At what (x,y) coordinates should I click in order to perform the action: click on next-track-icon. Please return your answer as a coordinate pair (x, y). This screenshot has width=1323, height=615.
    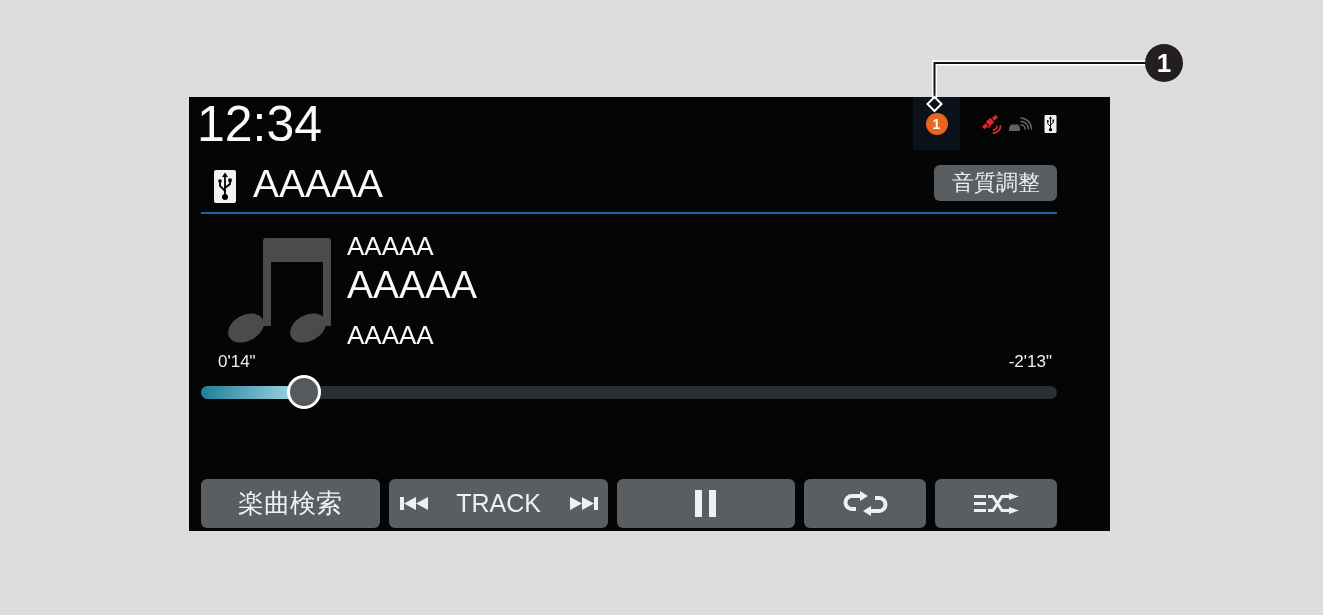
    Looking at the image, I should click on (583, 503).